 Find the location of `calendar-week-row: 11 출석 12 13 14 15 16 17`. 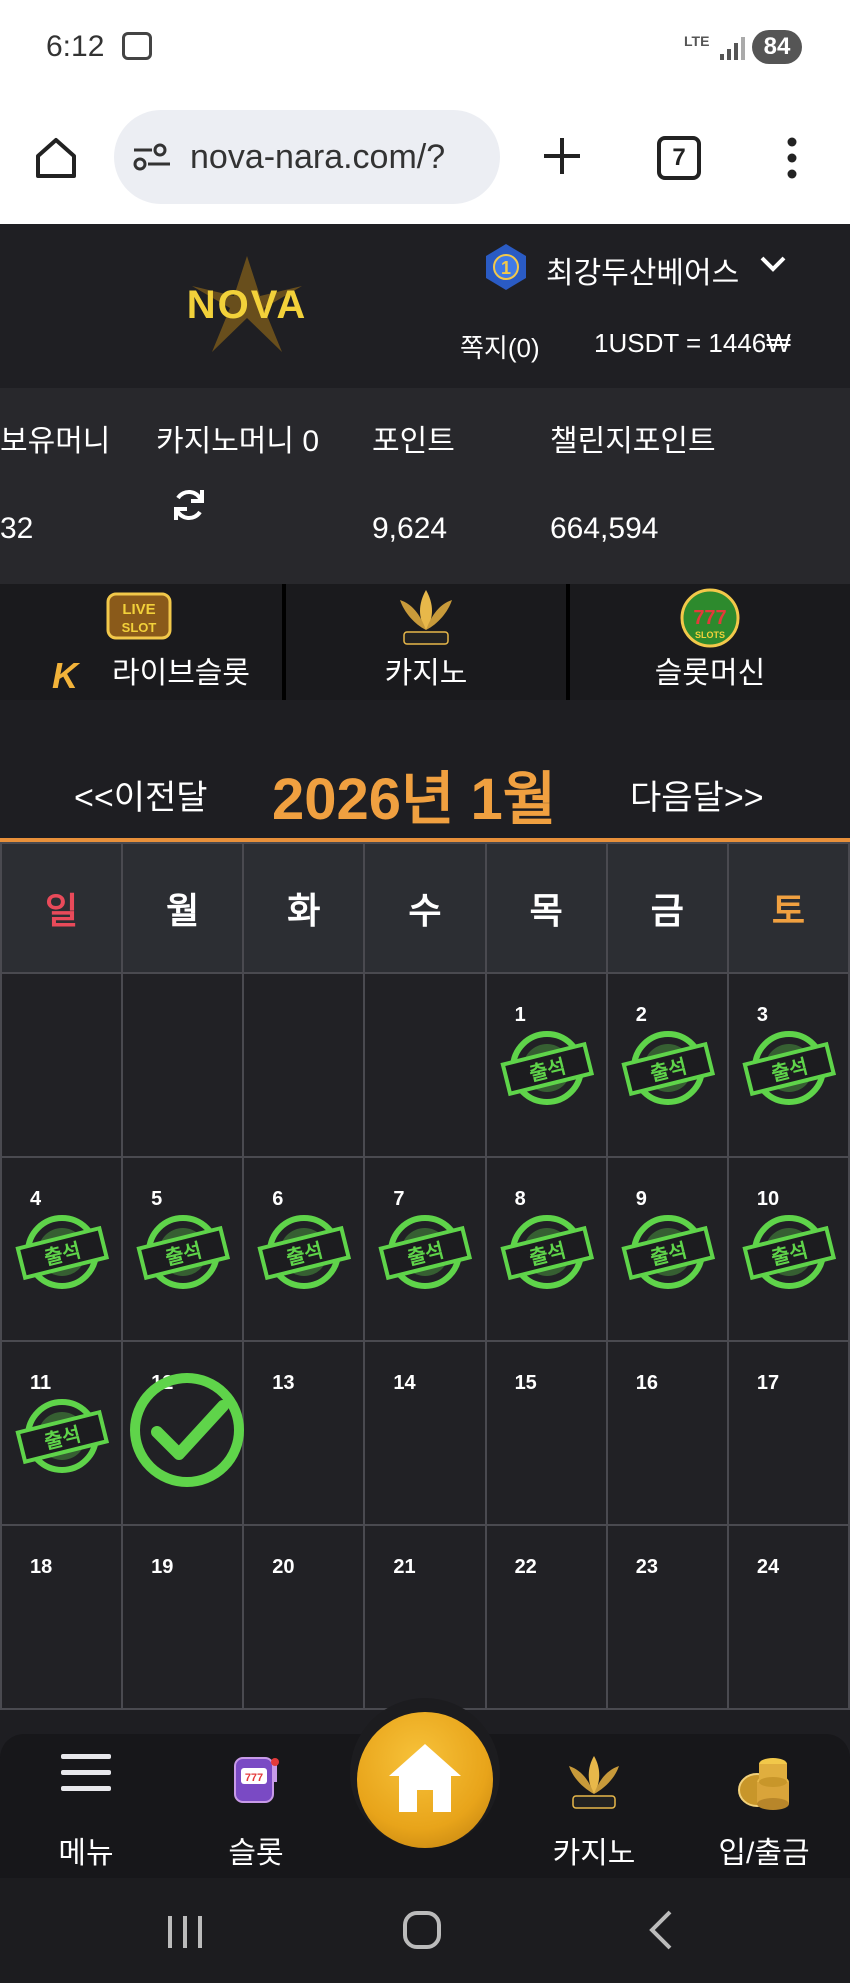

calendar-week-row: 11 출석 12 13 14 15 16 17 is located at coordinates (425, 1433).